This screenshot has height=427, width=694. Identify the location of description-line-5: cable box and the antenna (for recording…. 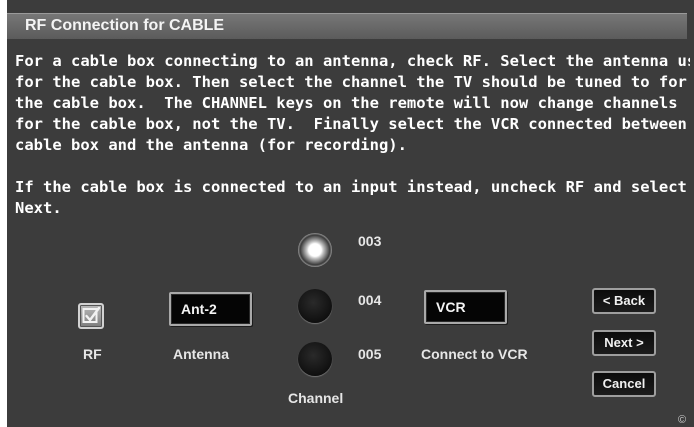
(211, 145).